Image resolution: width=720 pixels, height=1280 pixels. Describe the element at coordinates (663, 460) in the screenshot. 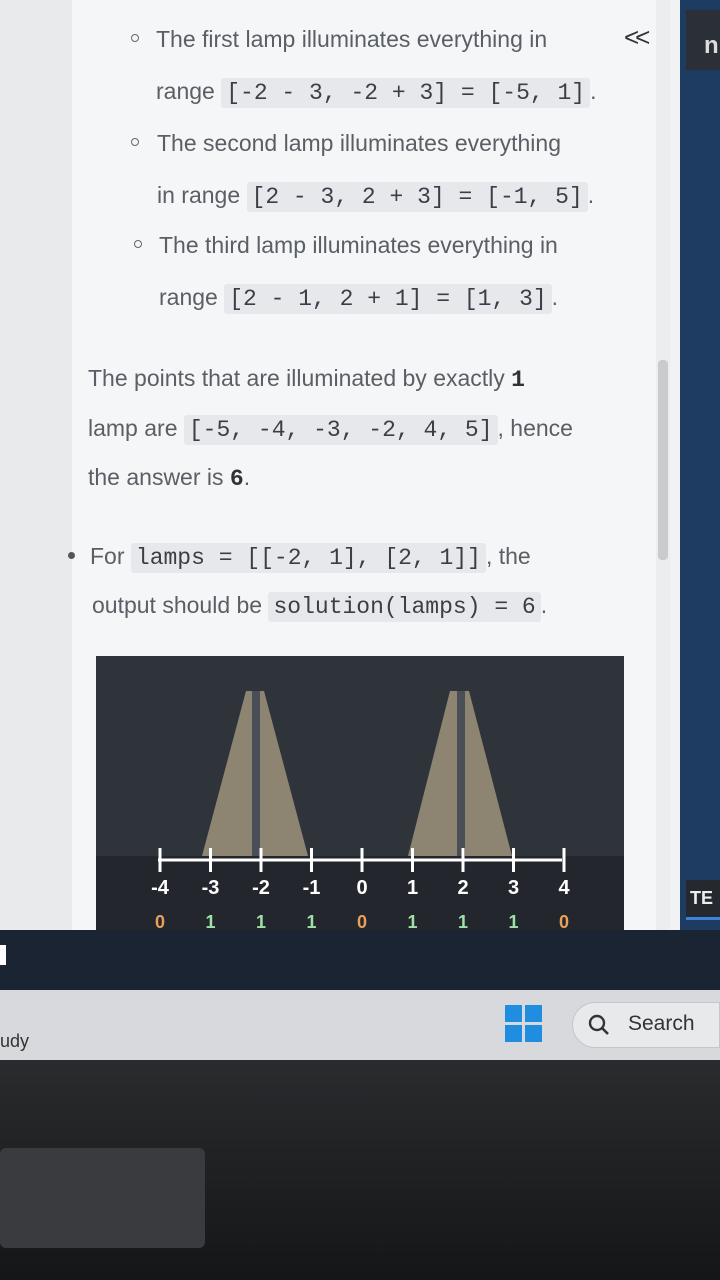

I see `scrollbar-thumb` at that location.